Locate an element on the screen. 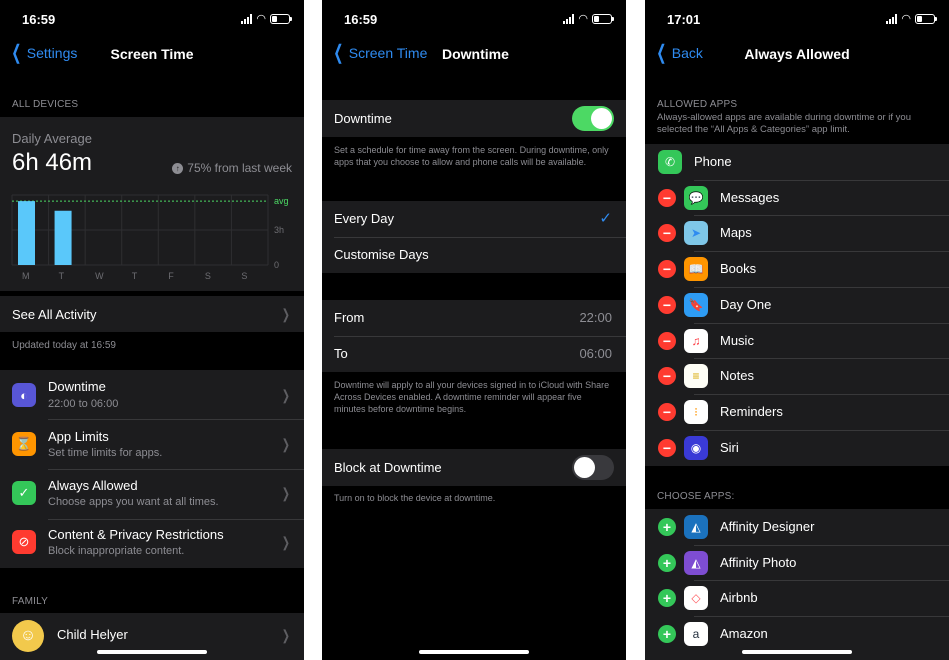 The height and width of the screenshot is (660, 949). see-all-activity-row: See All Activity ❯ is located at coordinates (152, 314).